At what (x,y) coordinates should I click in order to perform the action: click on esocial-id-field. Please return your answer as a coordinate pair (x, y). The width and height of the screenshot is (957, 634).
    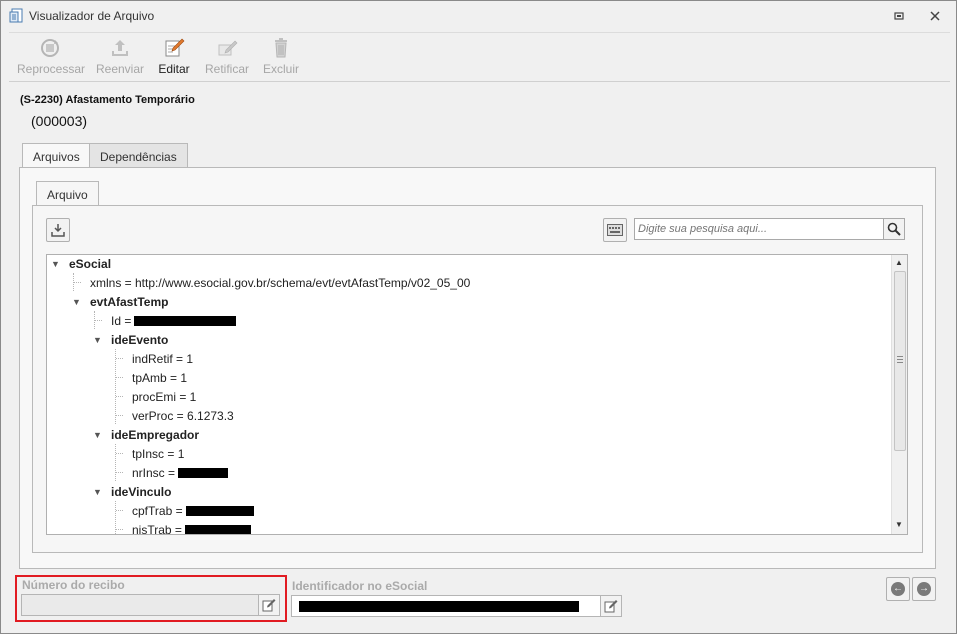
    Looking at the image, I should click on (446, 606).